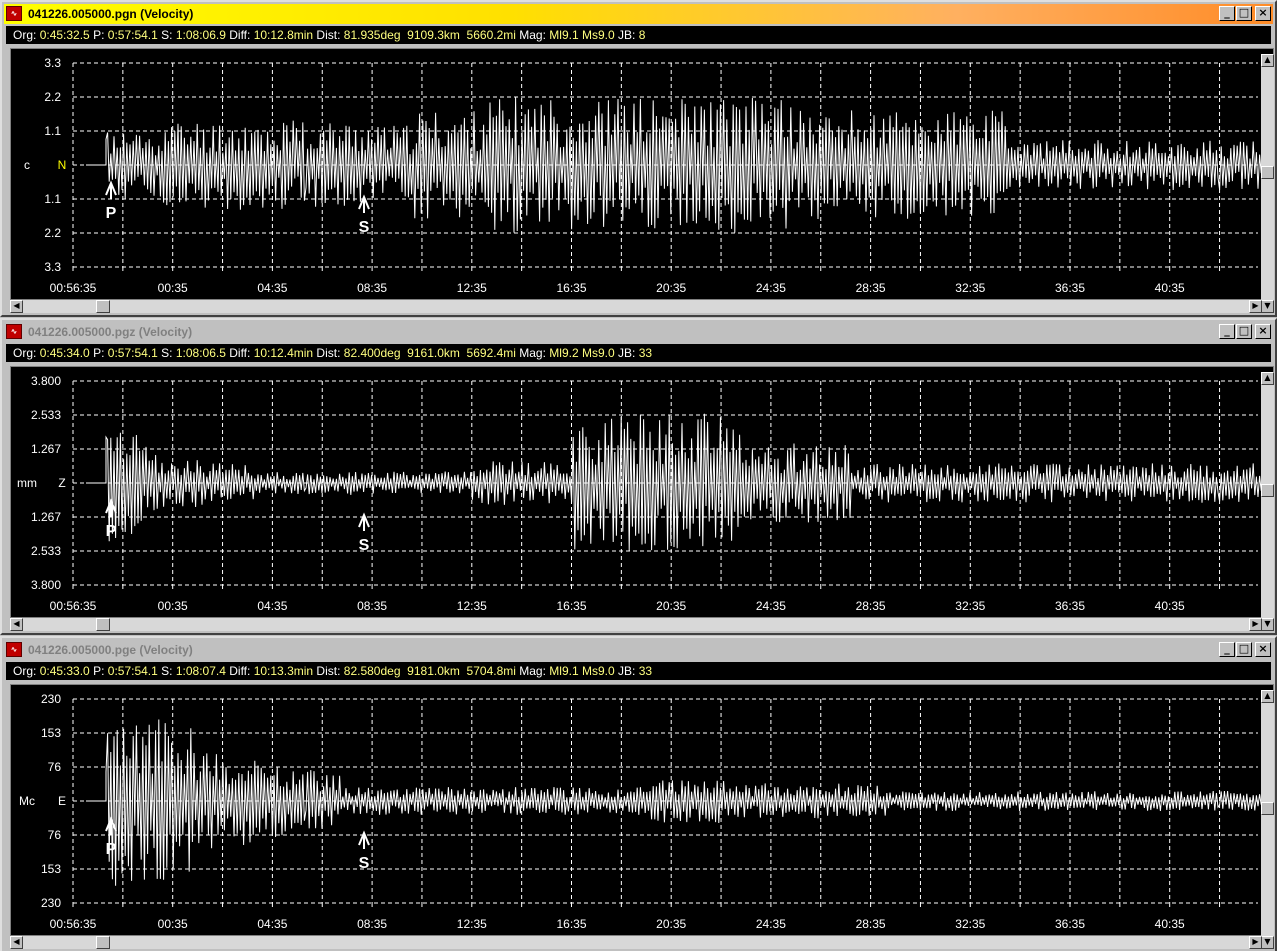  What do you see at coordinates (675, 482) in the screenshot?
I see `waveform-trace` at bounding box center [675, 482].